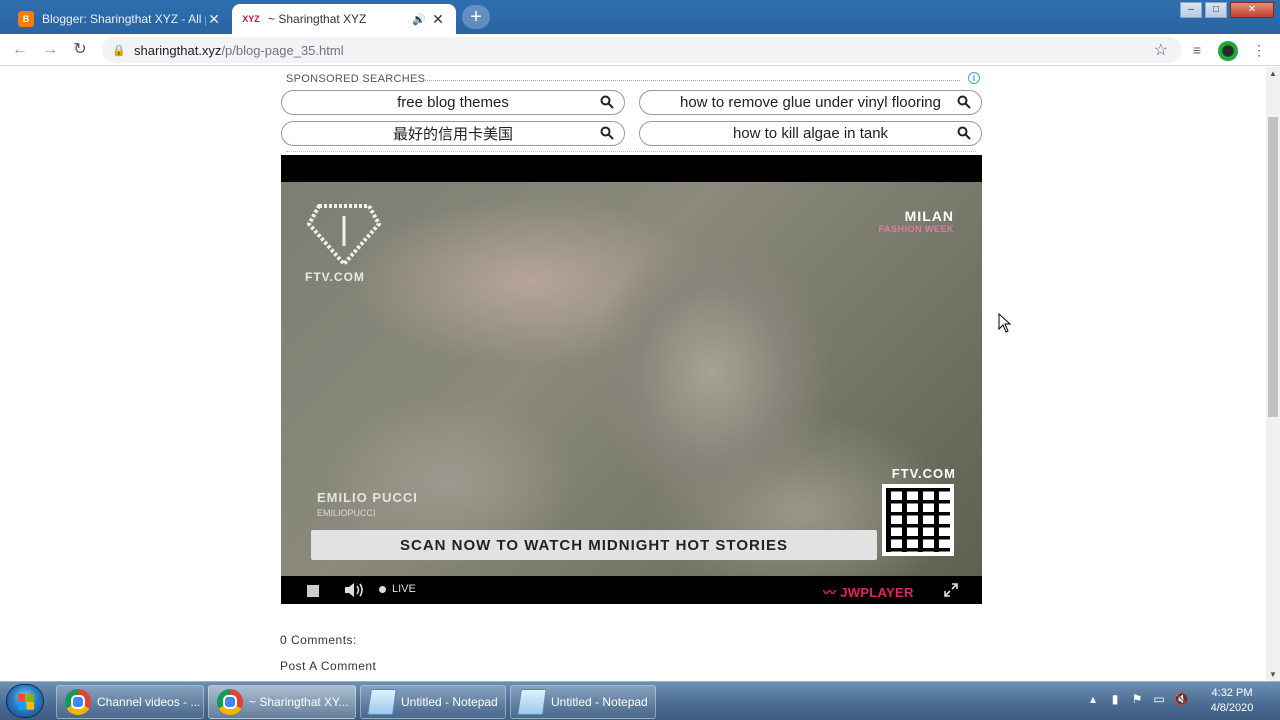 This screenshot has width=1280, height=720. I want to click on corner-subtitle: FASHION WEEK, so click(916, 229).